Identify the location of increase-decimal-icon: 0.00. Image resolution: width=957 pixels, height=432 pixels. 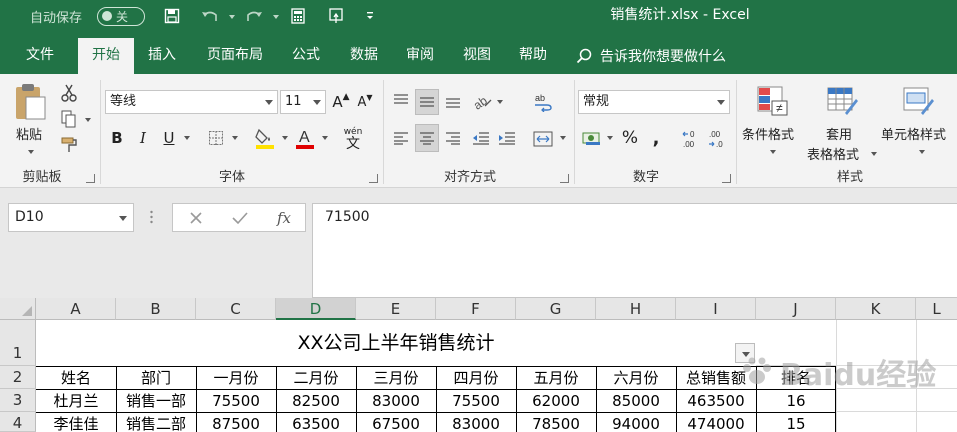
(692, 139).